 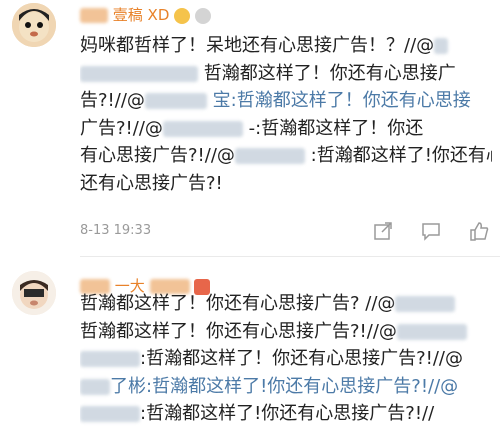 I want to click on comment-icon, so click(x=431, y=231).